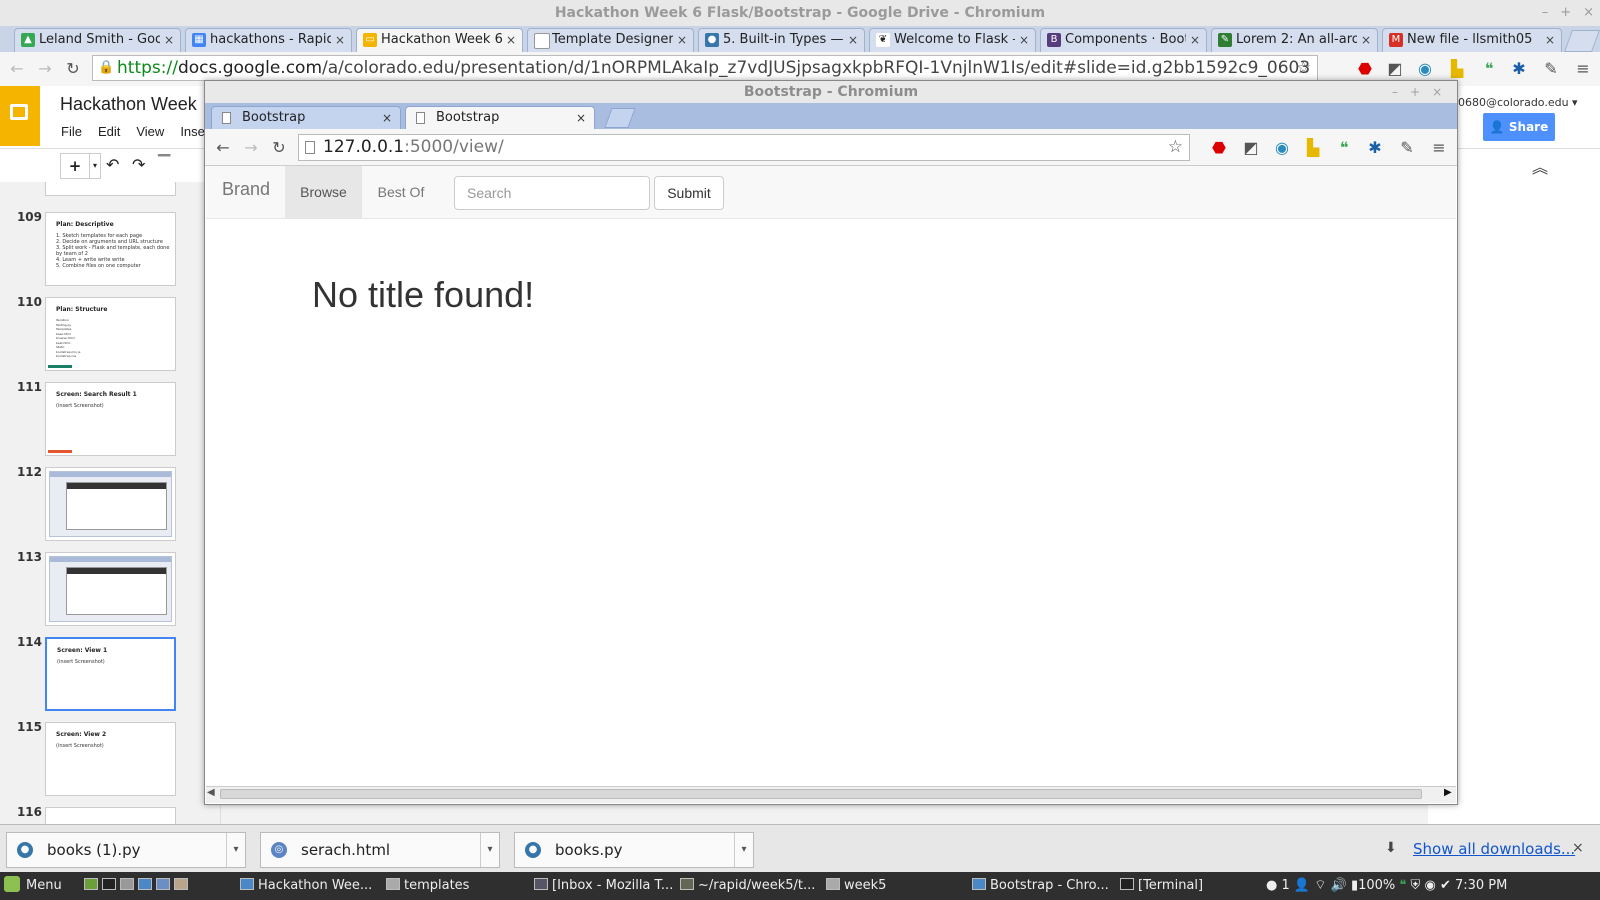 Image resolution: width=1600 pixels, height=900 pixels. What do you see at coordinates (781, 40) in the screenshot?
I see `tab-built-in-types: ● 5. Built-in Types — P ×` at bounding box center [781, 40].